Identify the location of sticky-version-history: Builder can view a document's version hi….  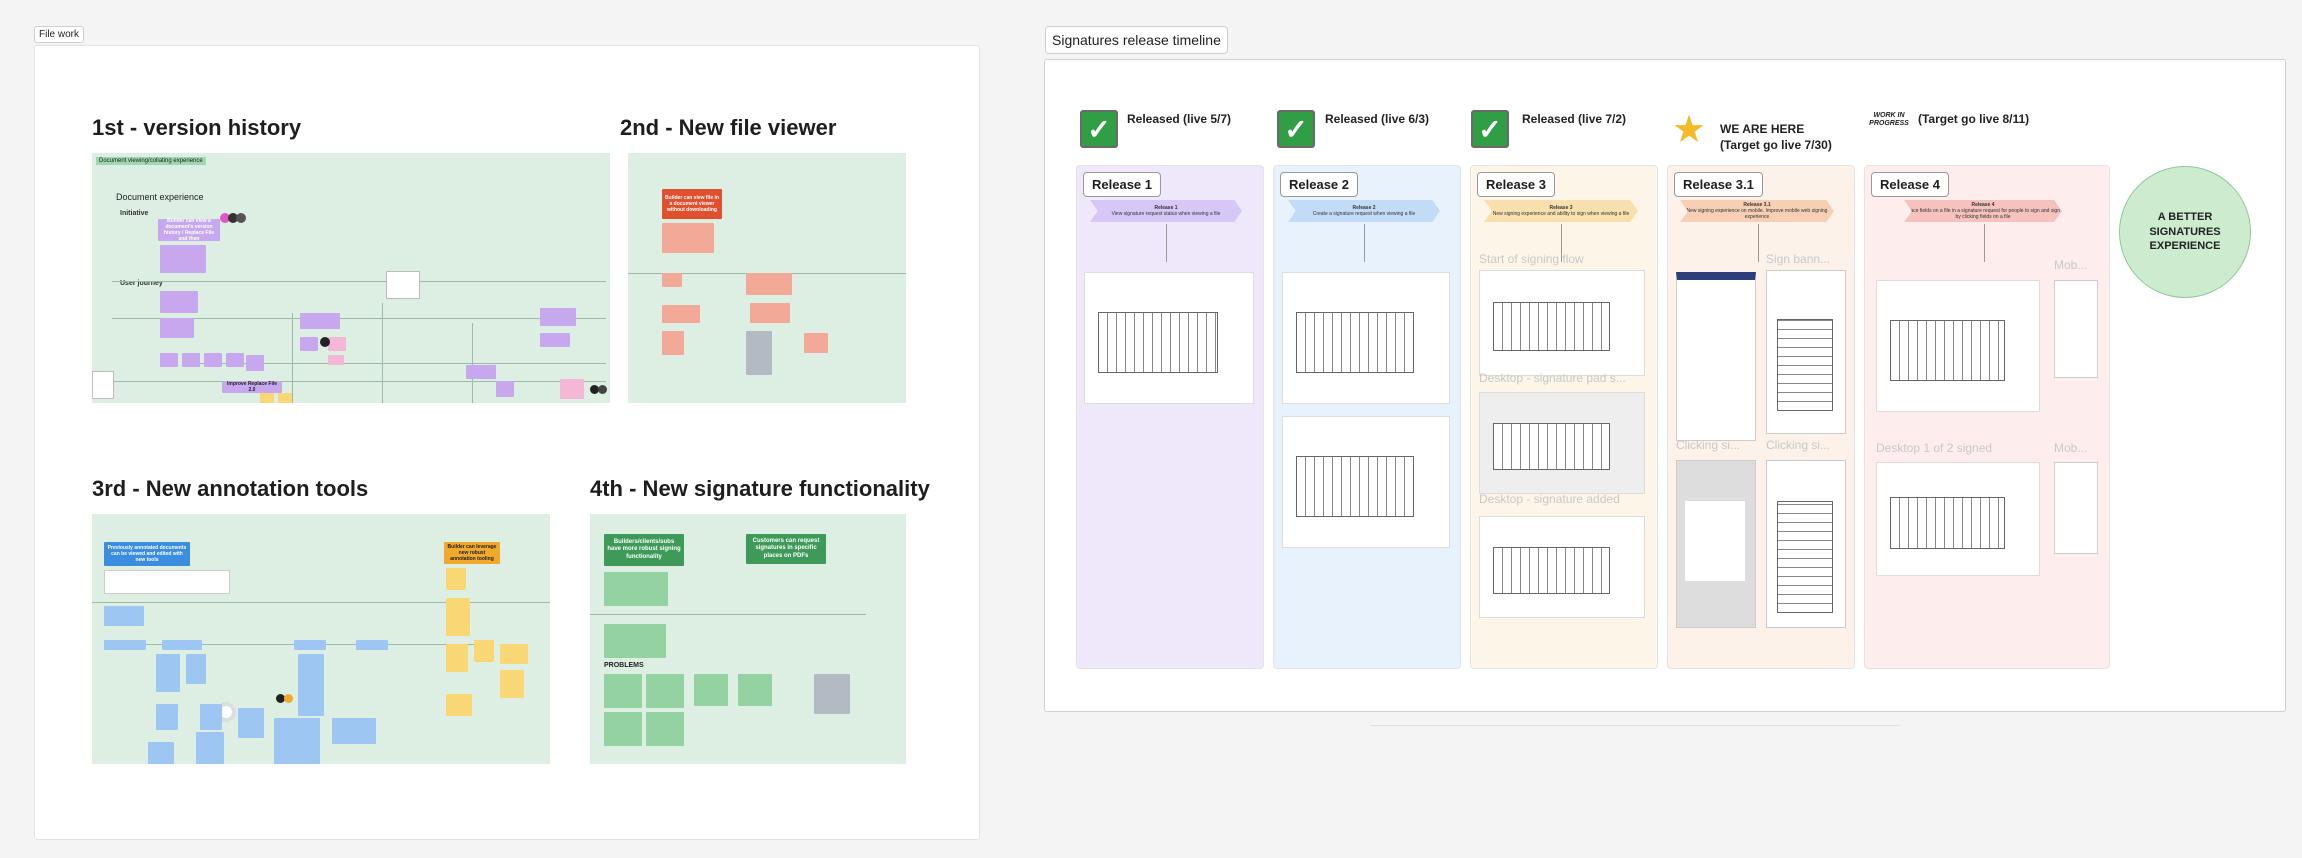
(189, 230).